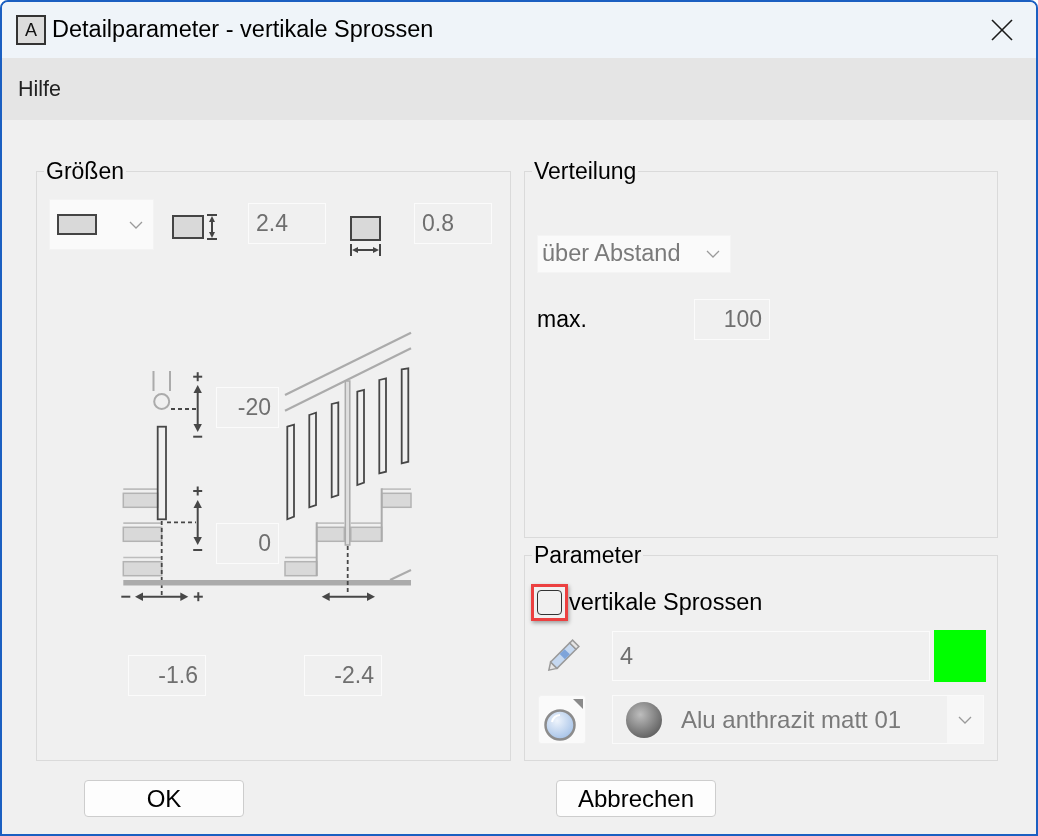 The image size is (1038, 836). What do you see at coordinates (195, 227) in the screenshot?
I see `height-dimension-icon` at bounding box center [195, 227].